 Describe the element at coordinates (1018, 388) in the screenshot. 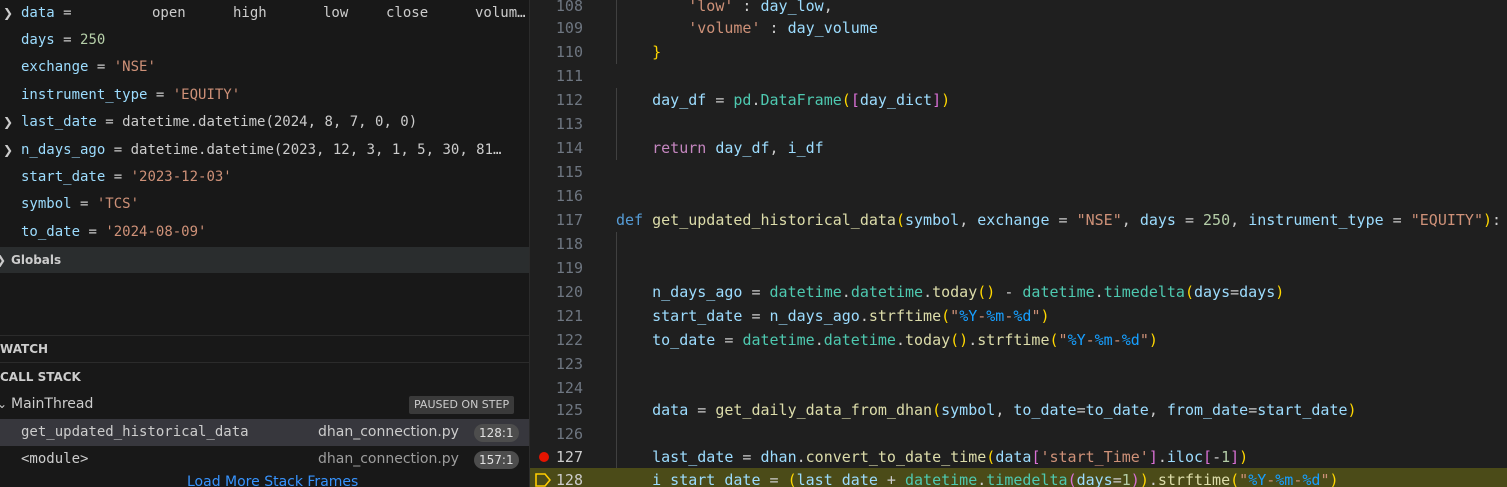

I see `code-line: 124` at that location.